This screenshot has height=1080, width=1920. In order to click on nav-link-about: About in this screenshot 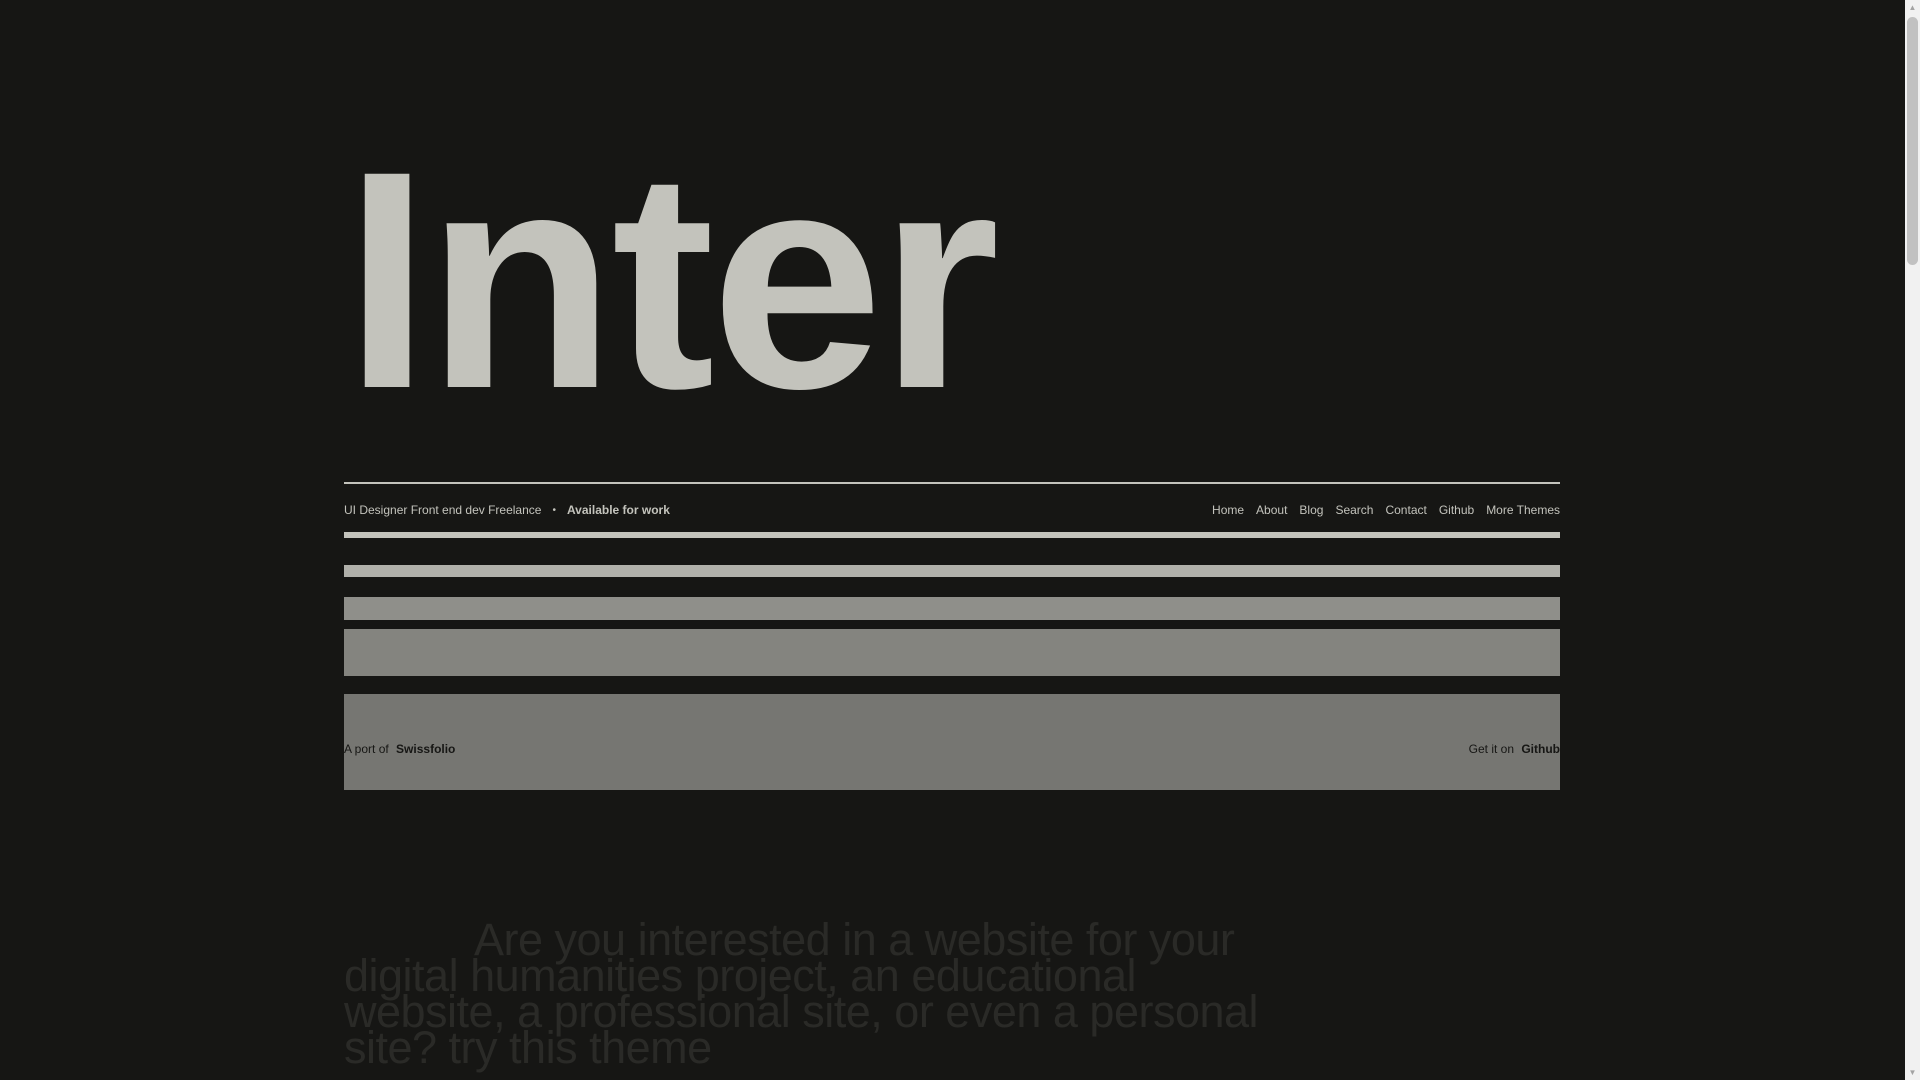, I will do `click(1271, 510)`.